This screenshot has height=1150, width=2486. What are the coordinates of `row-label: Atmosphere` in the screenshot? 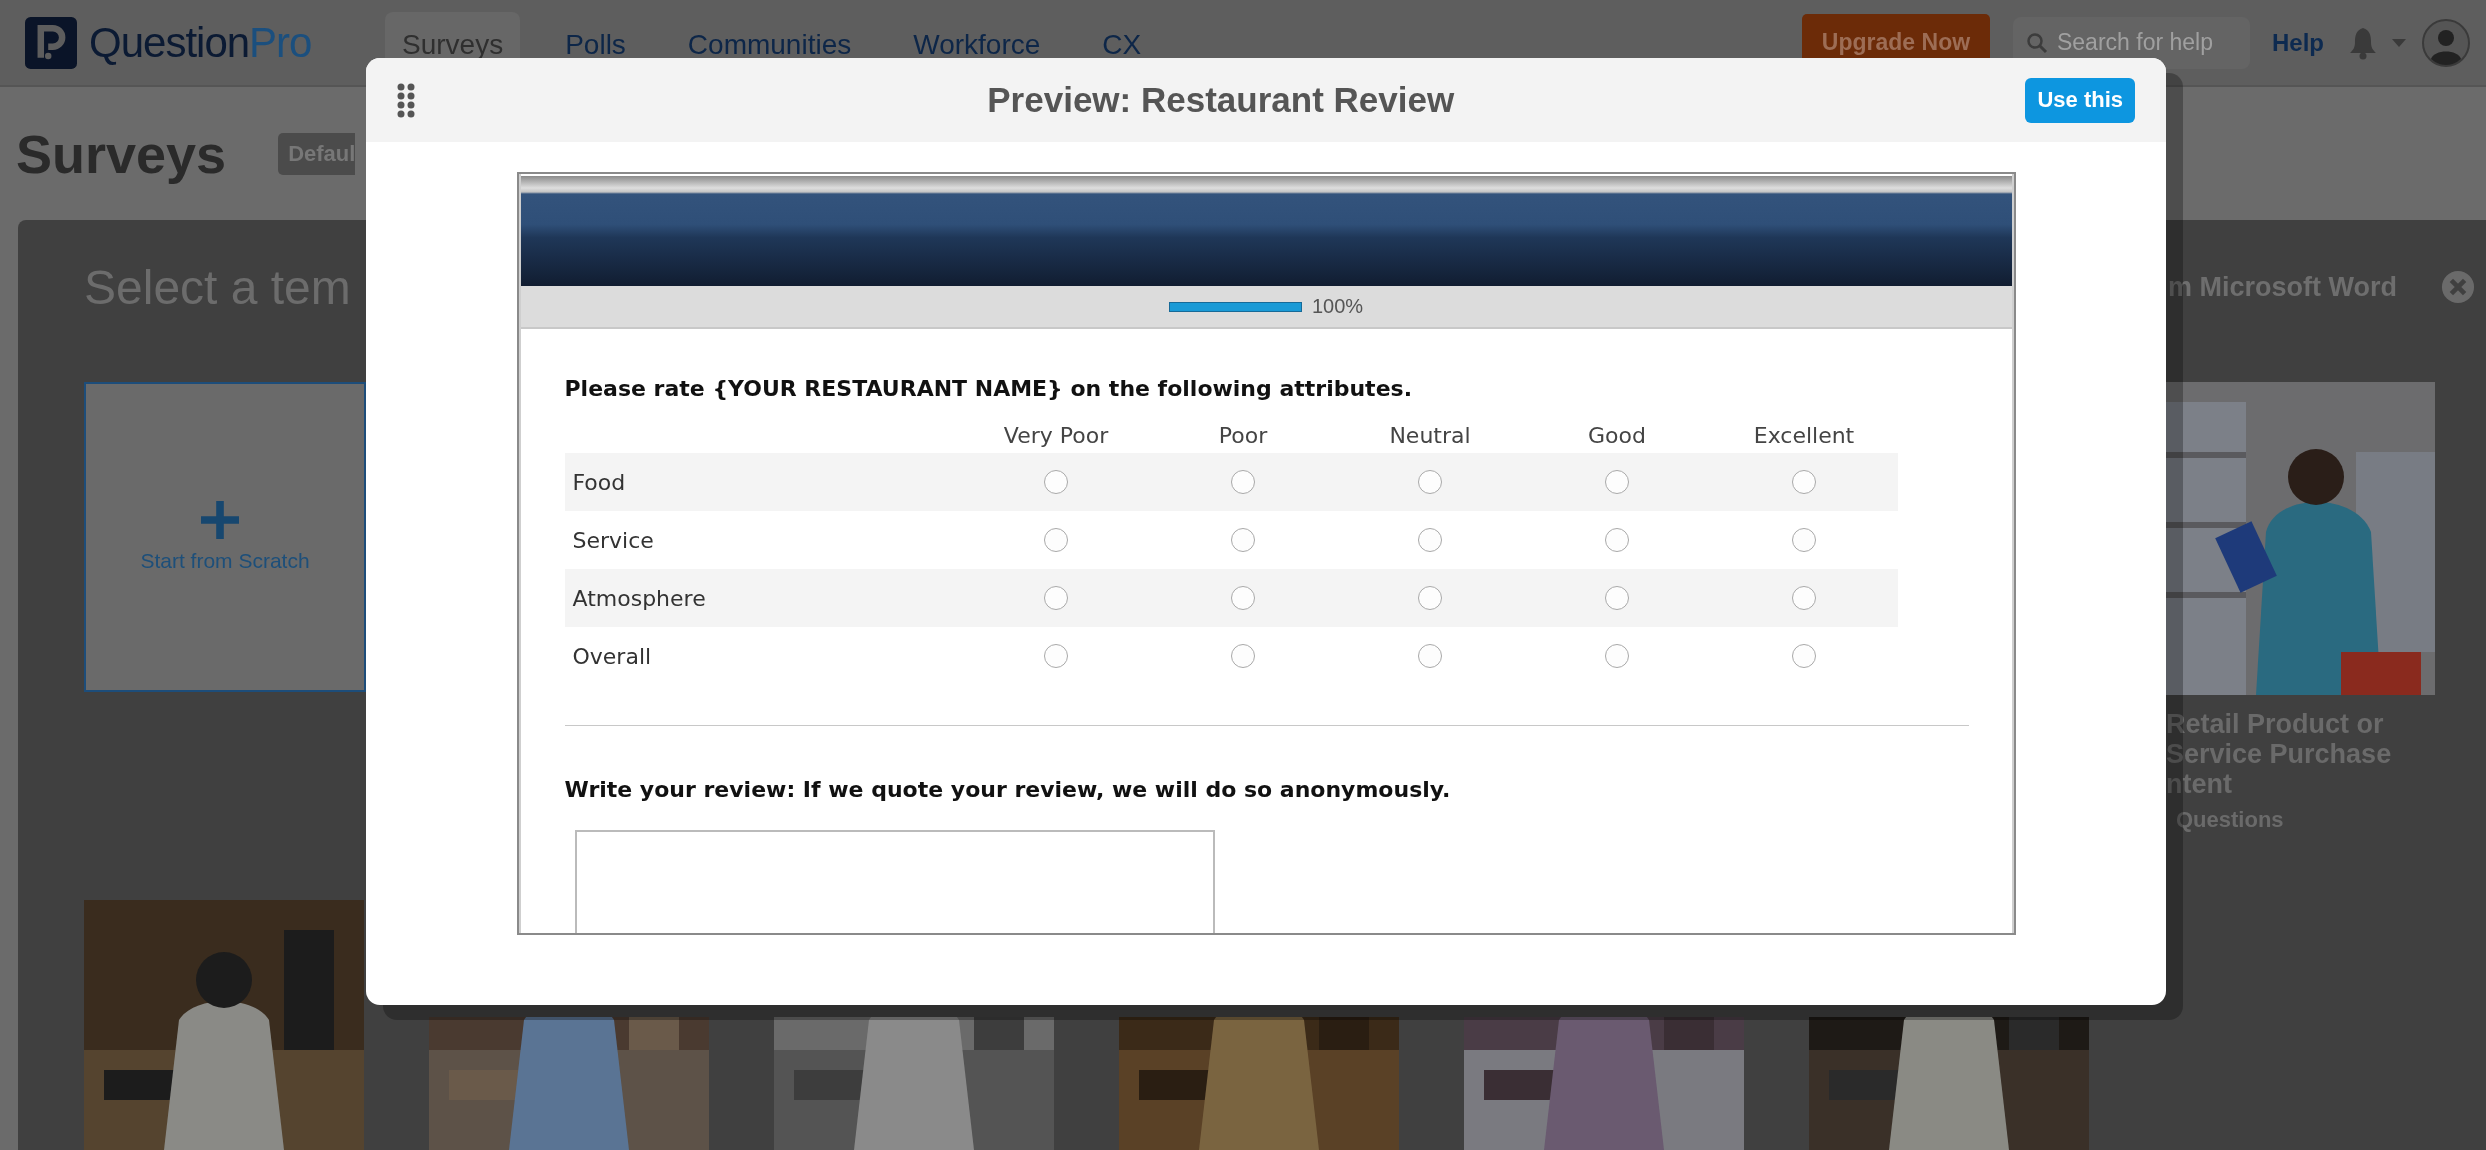 It's located at (639, 598).